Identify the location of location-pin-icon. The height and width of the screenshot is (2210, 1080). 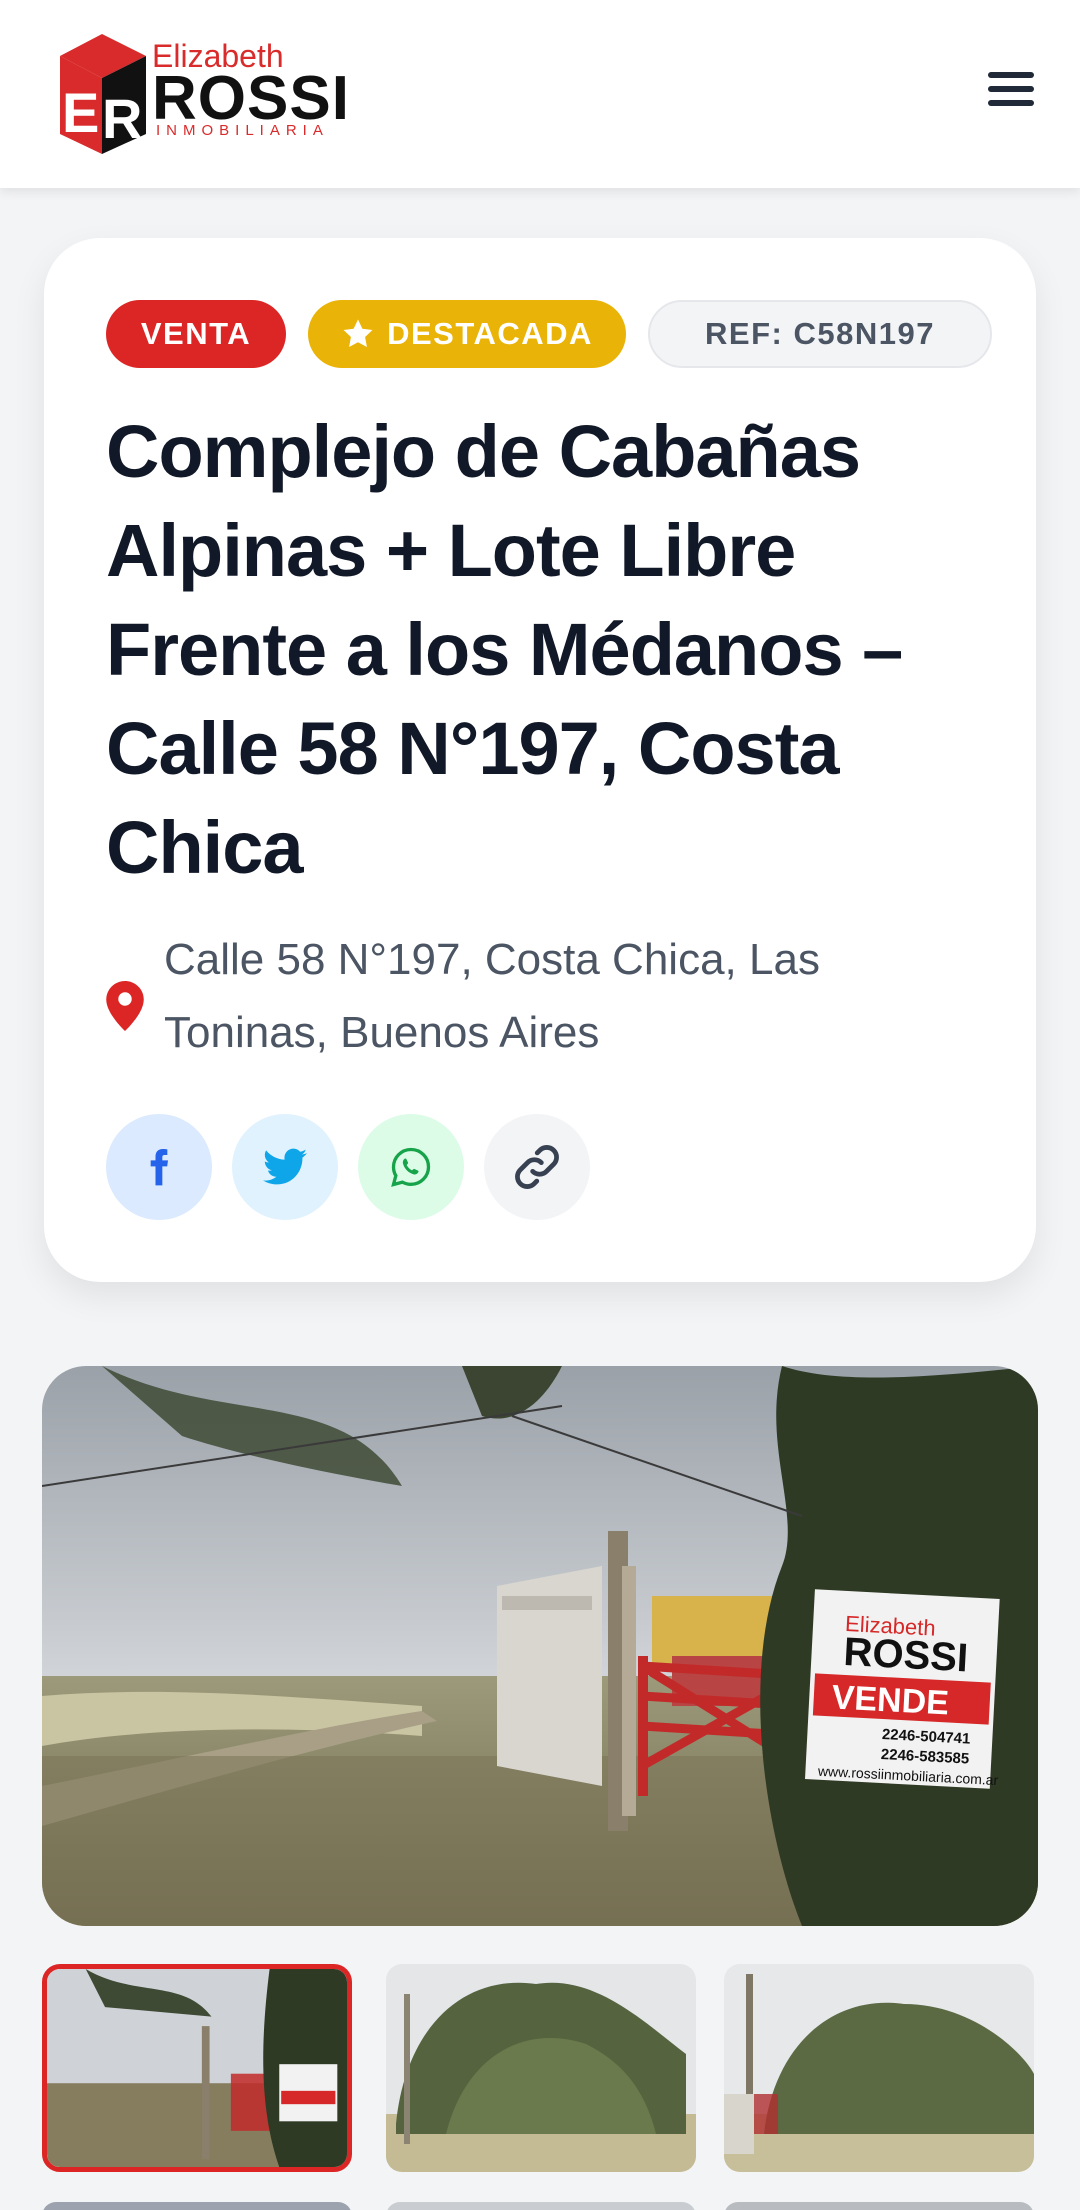
(125, 1006).